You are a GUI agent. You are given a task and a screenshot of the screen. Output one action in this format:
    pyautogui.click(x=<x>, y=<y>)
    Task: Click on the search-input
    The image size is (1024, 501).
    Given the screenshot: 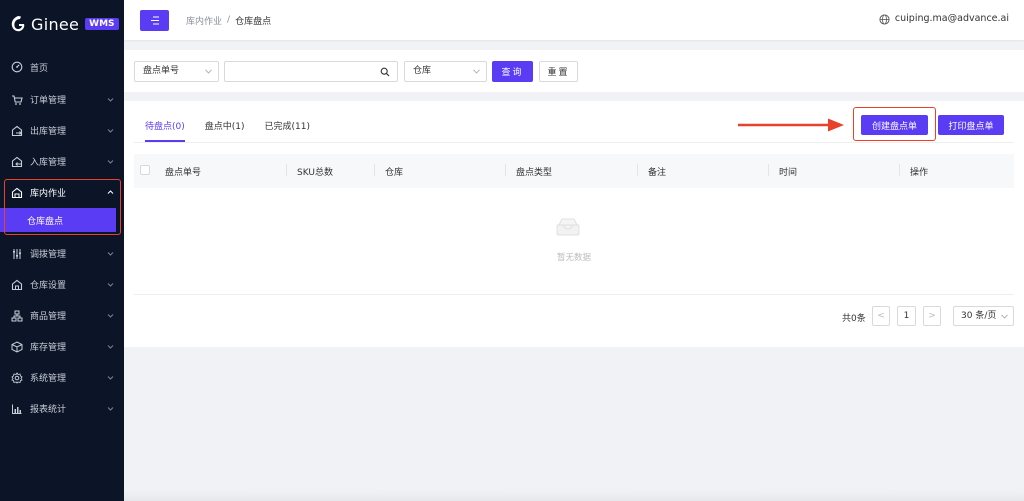 What is the action you would take?
    pyautogui.click(x=311, y=71)
    